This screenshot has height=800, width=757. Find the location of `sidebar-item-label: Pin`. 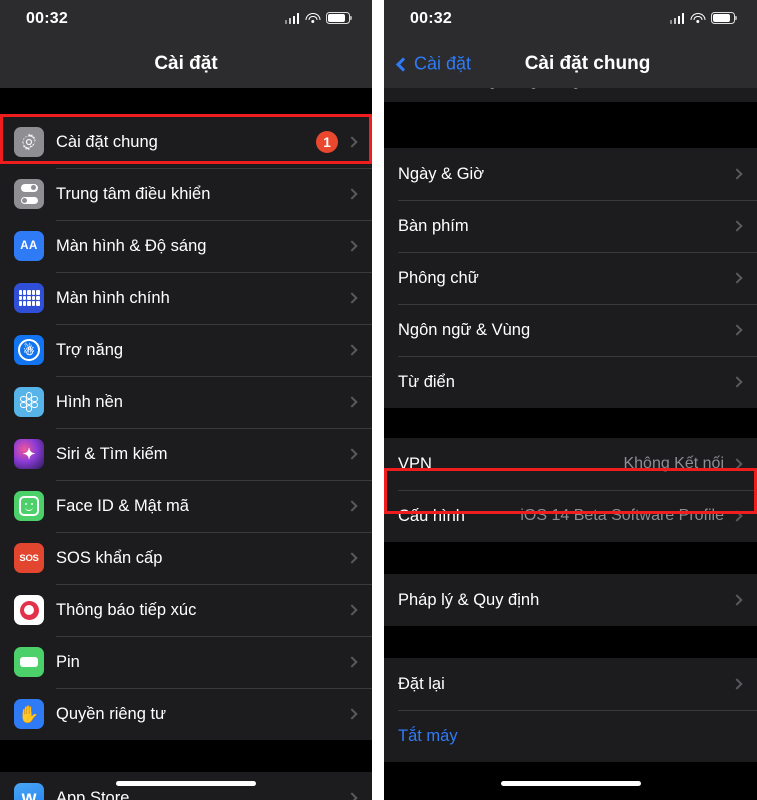

sidebar-item-label: Pin is located at coordinates (68, 661).